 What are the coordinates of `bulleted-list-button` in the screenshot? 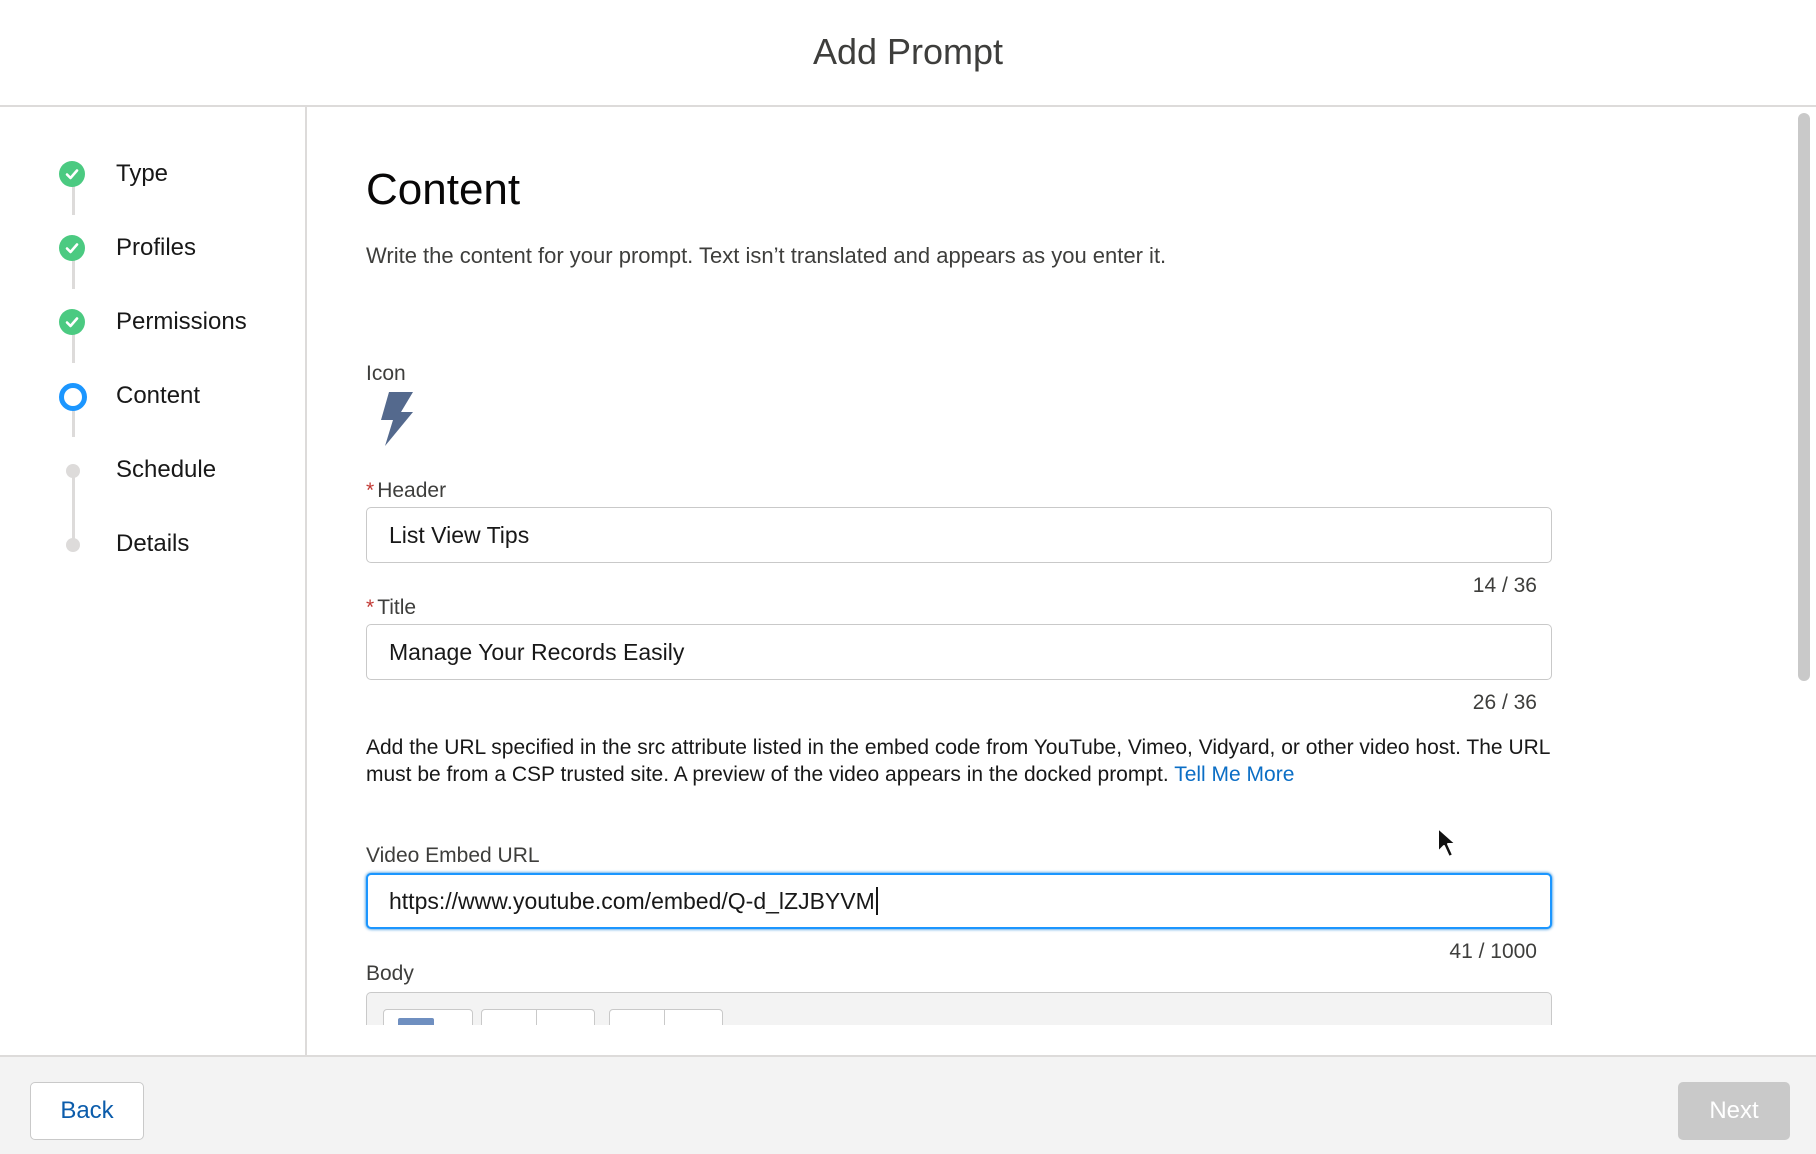 It's located at (637, 1017).